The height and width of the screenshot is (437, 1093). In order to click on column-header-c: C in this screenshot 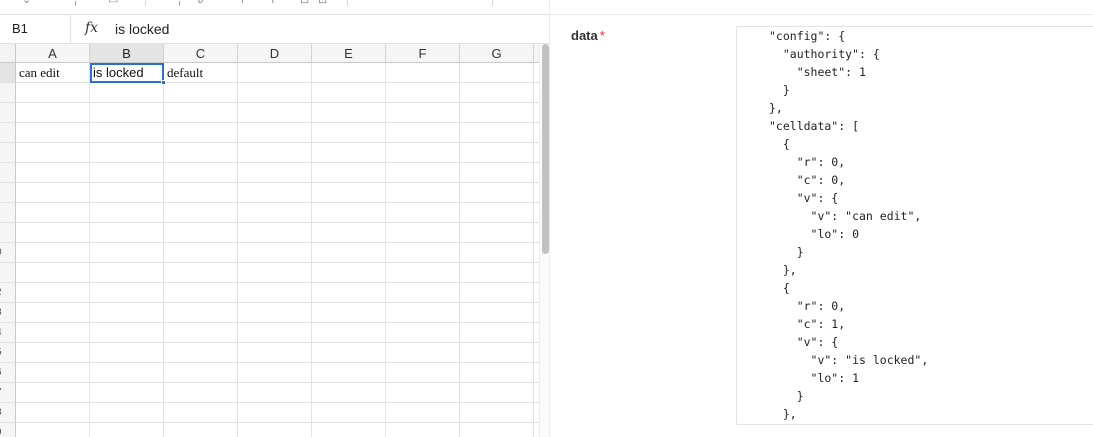, I will do `click(201, 53)`.